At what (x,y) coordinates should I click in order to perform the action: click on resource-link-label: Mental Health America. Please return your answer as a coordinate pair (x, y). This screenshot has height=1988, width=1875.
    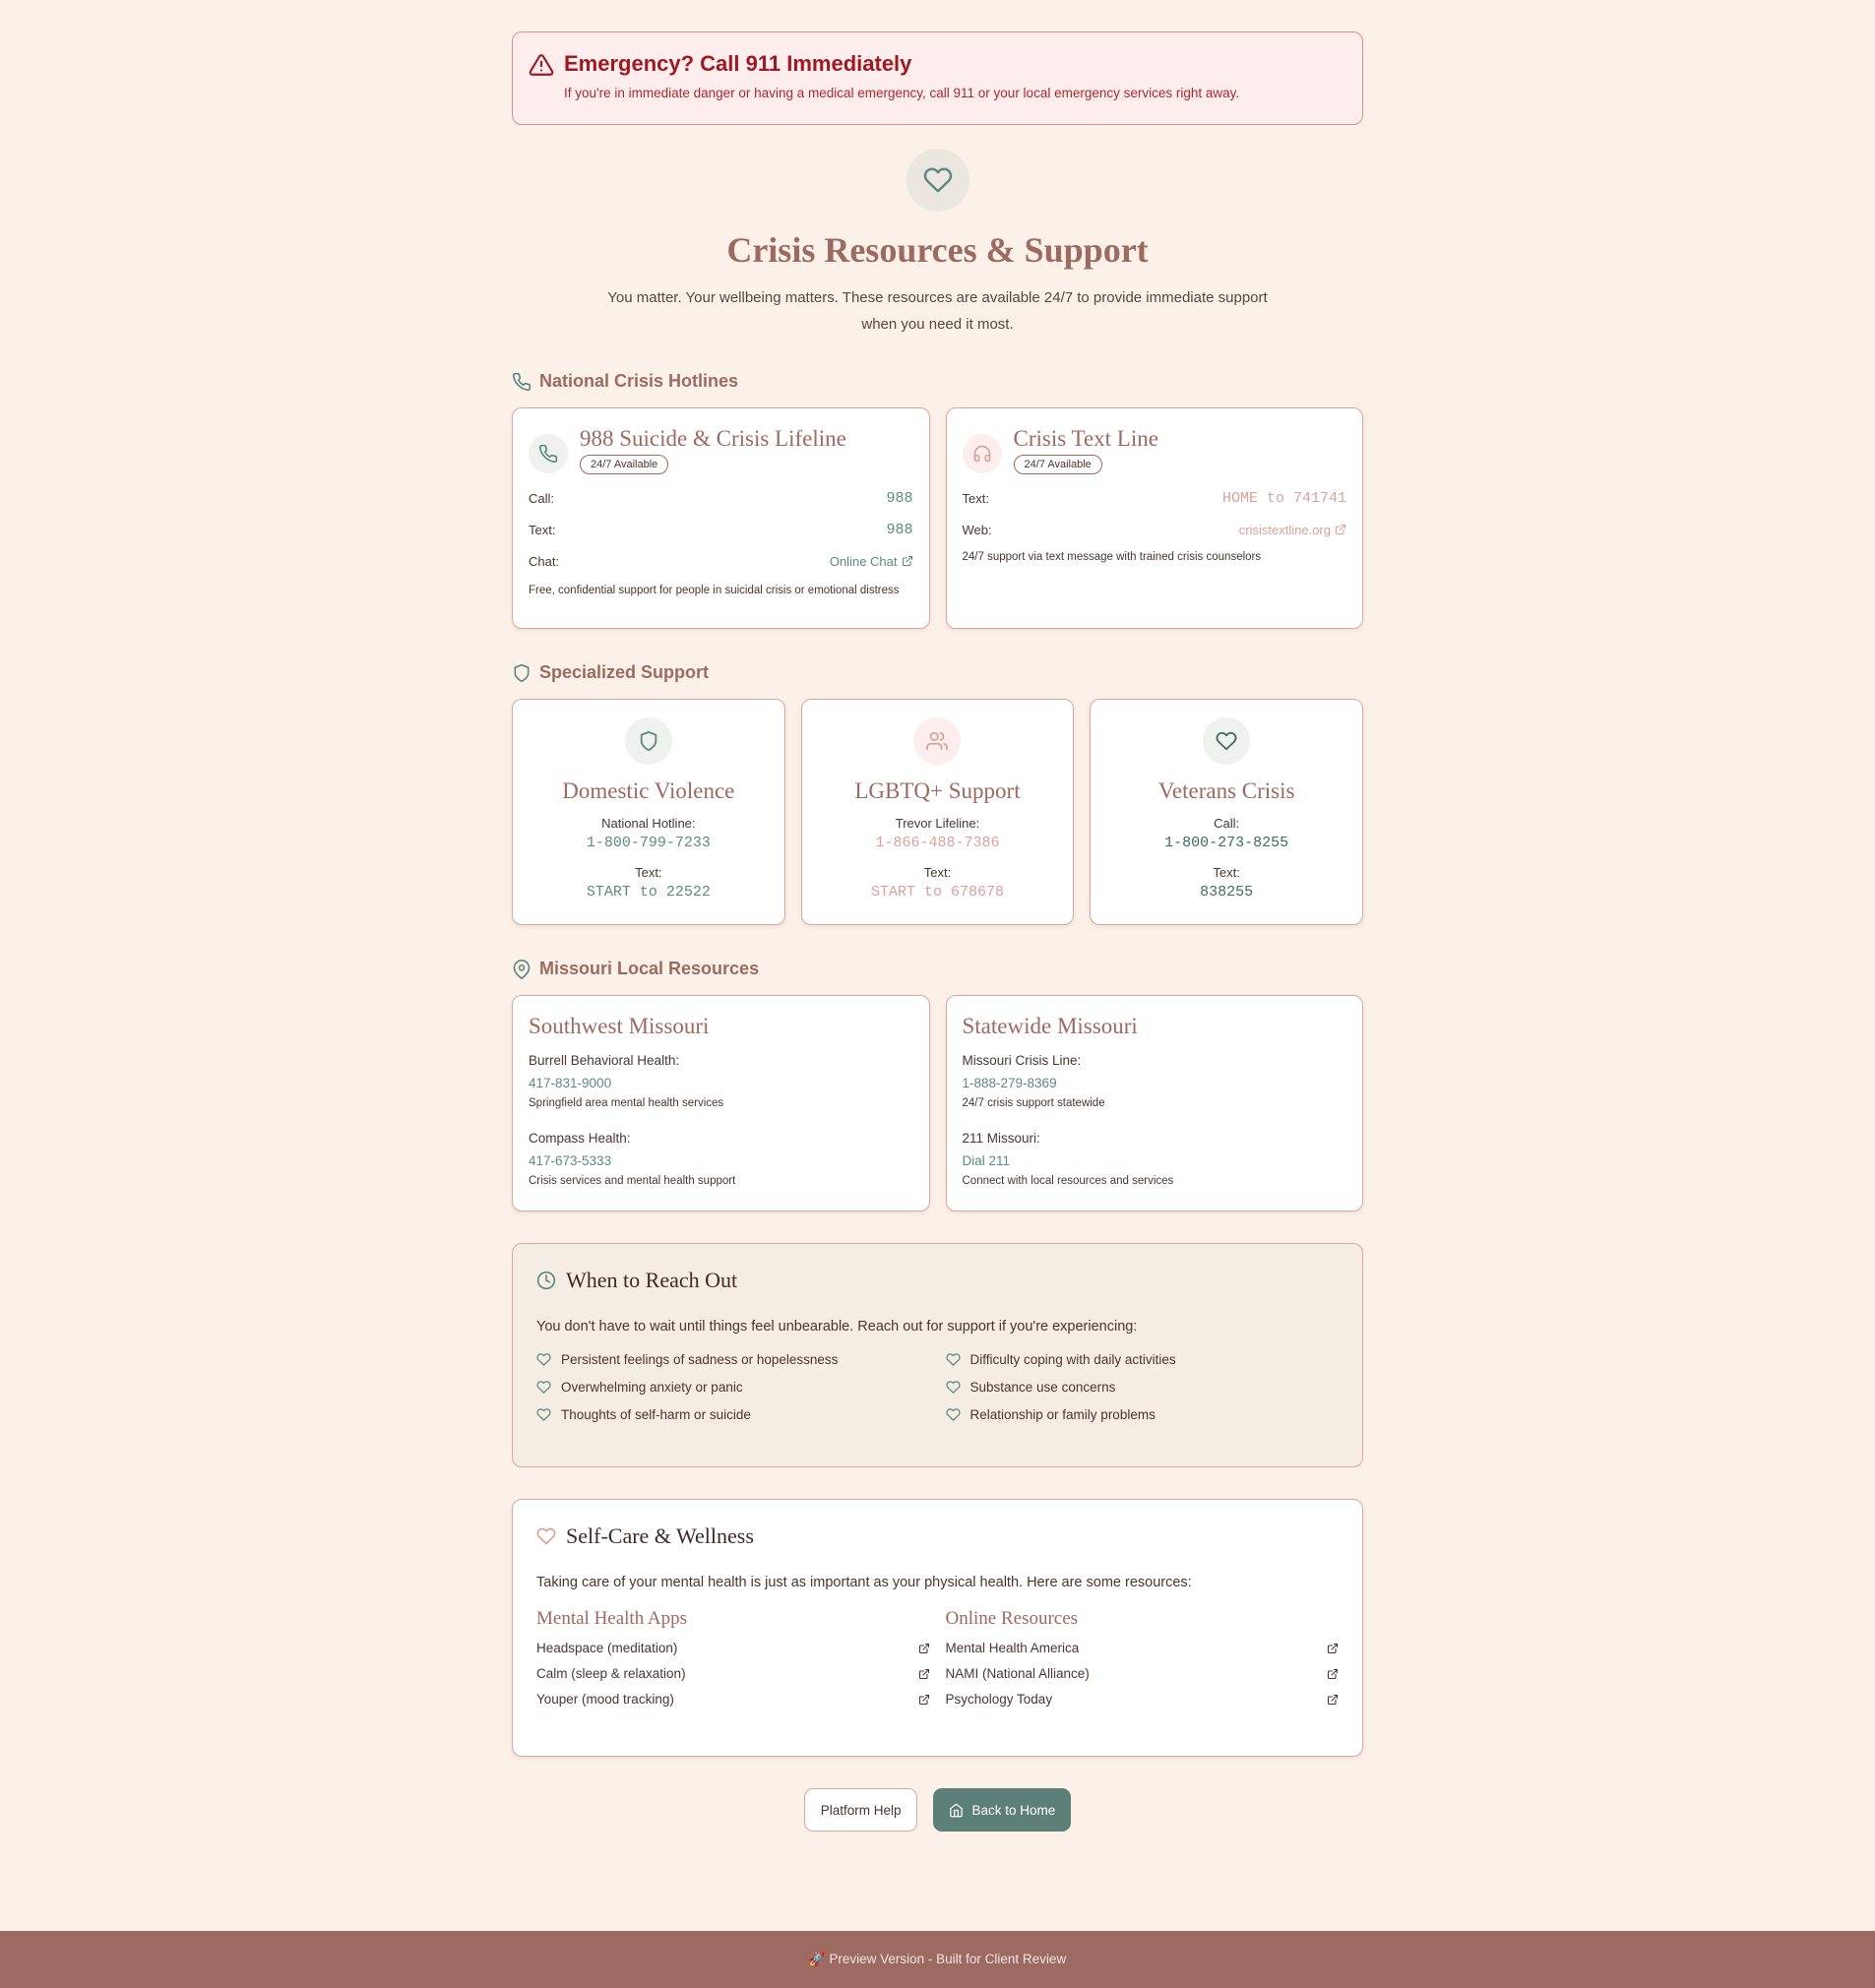
    Looking at the image, I should click on (1013, 1648).